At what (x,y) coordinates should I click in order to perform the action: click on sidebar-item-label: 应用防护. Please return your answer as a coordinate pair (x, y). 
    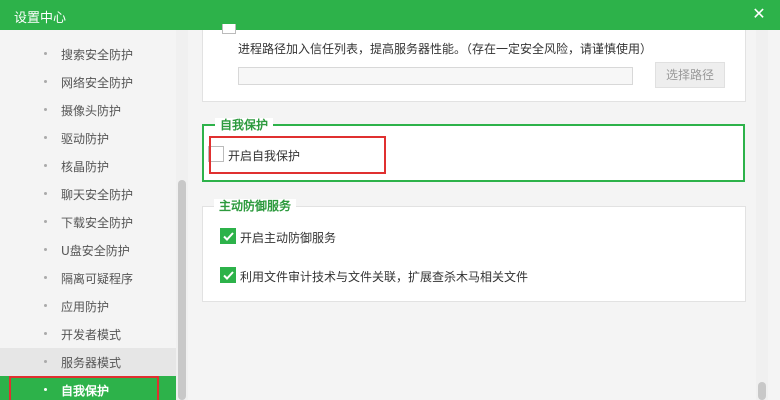
    Looking at the image, I should click on (85, 307).